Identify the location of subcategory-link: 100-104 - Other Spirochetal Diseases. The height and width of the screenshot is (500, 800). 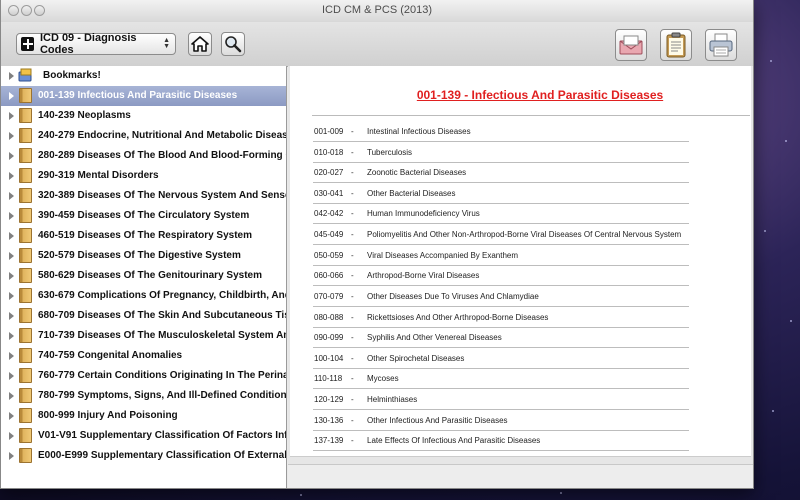
(501, 358).